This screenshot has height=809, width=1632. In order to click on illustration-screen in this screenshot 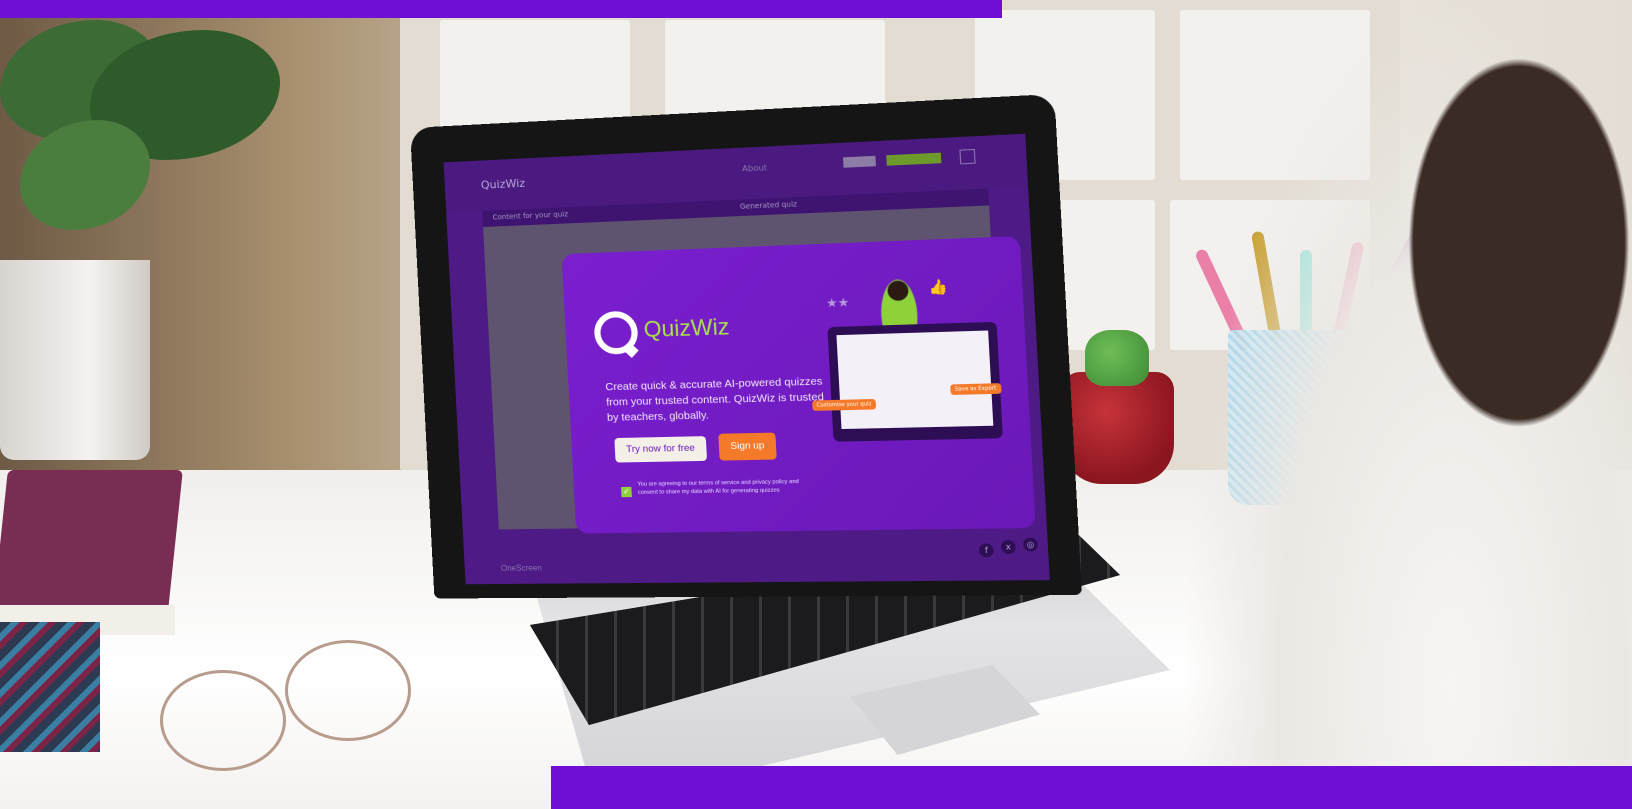, I will do `click(915, 380)`.